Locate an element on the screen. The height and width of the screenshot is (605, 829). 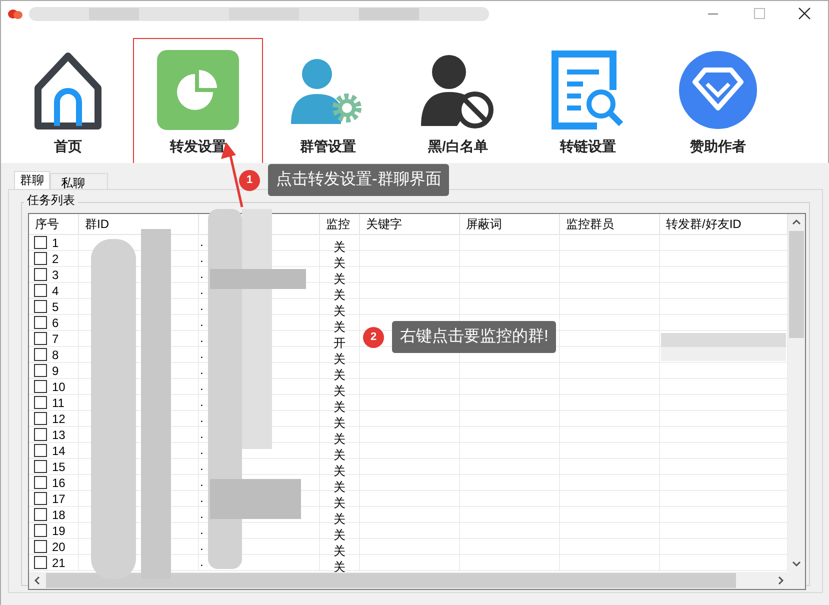
row-number: 1 is located at coordinates (55, 243).